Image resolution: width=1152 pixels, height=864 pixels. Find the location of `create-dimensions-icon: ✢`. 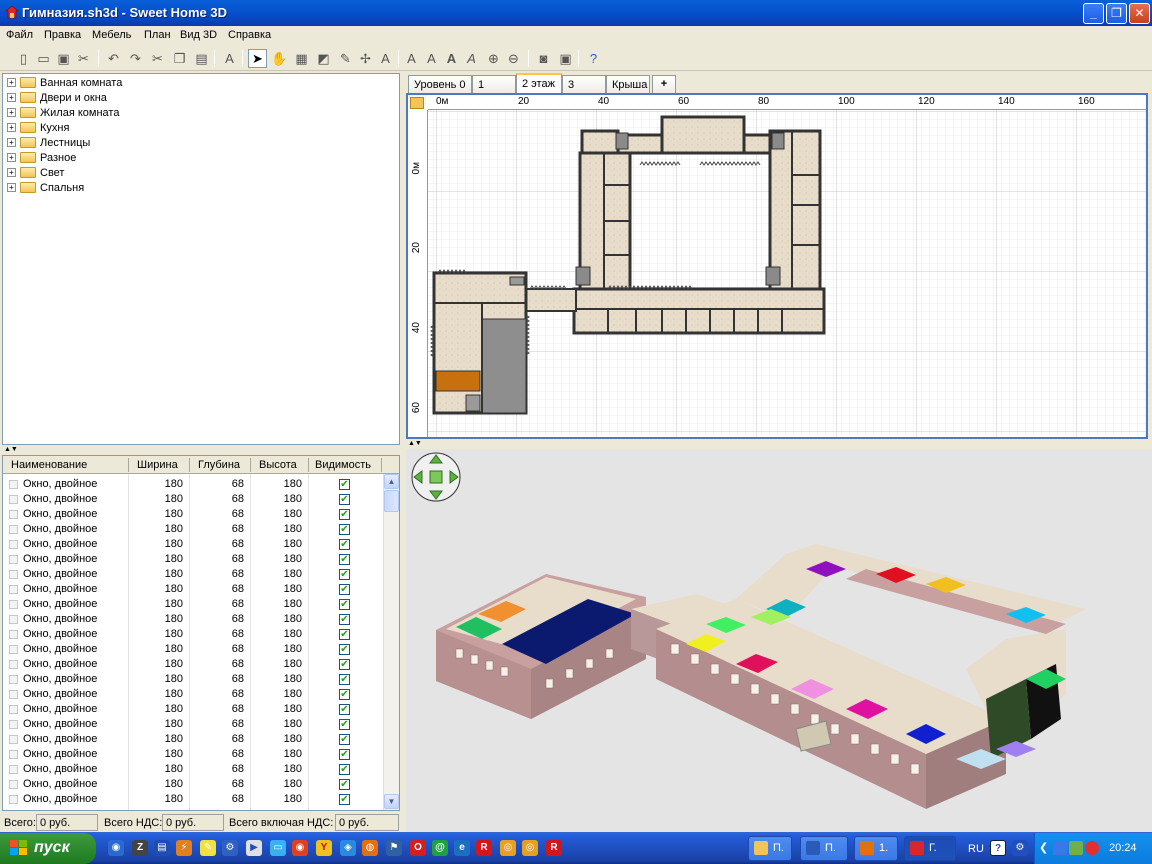

create-dimensions-icon: ✢ is located at coordinates (365, 58).